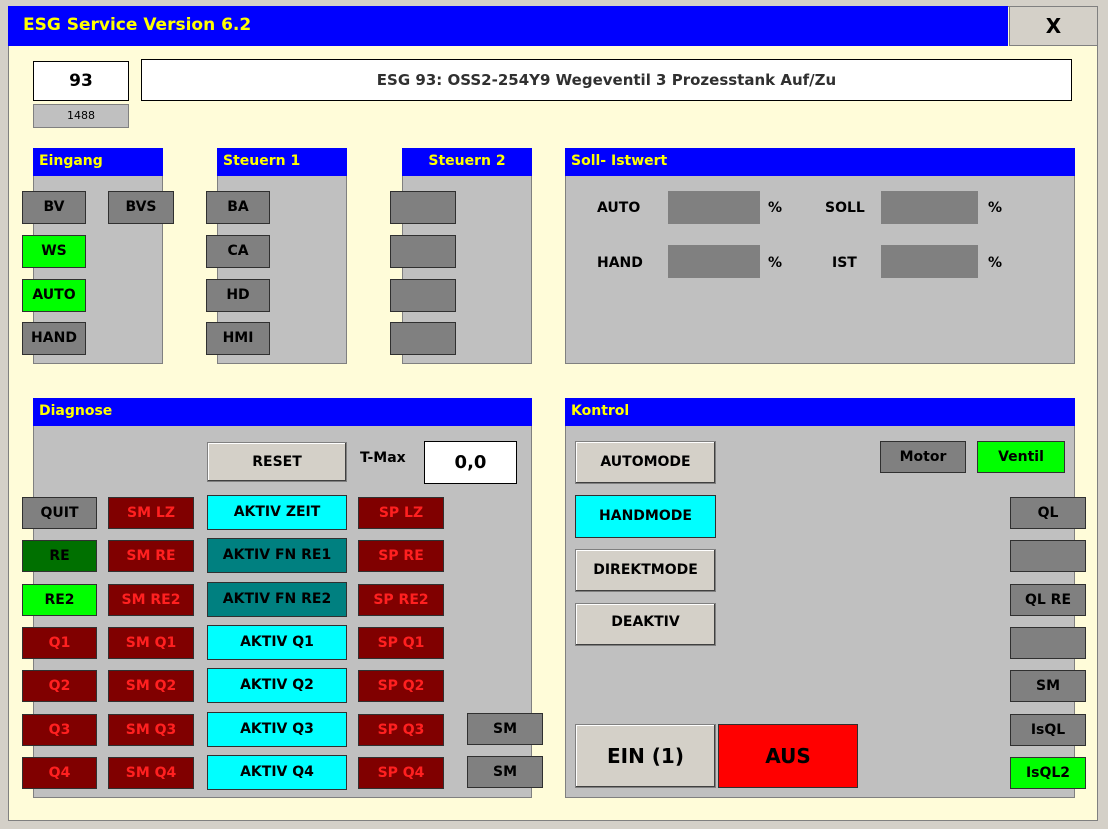 Image resolution: width=1108 pixels, height=829 pixels. I want to click on sm-re2-indicator: SM RE2, so click(151, 600).